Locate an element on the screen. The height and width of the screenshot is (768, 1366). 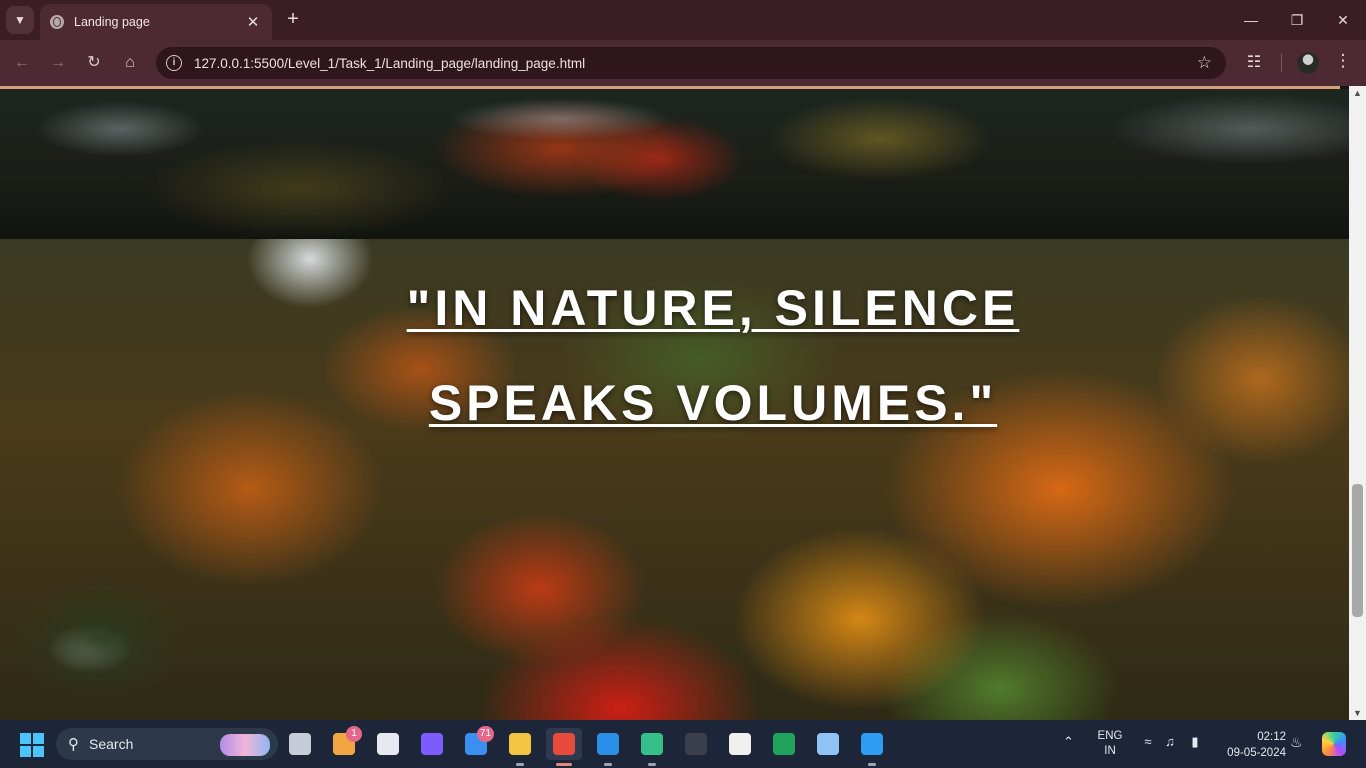
tab-strip: ▼ Landing page ✕ + — ❐ ✕ is located at coordinates (683, 20).